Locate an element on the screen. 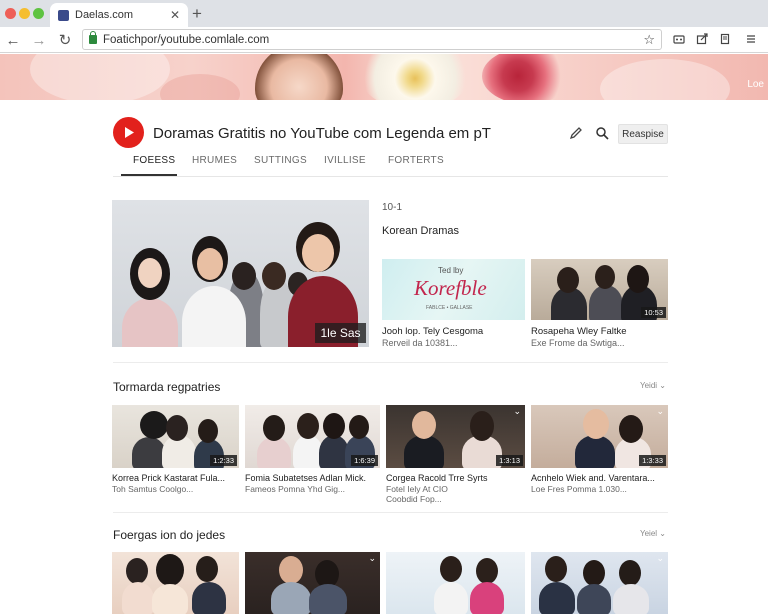  browser-tab: Daelas.com ✕ is located at coordinates (119, 15).